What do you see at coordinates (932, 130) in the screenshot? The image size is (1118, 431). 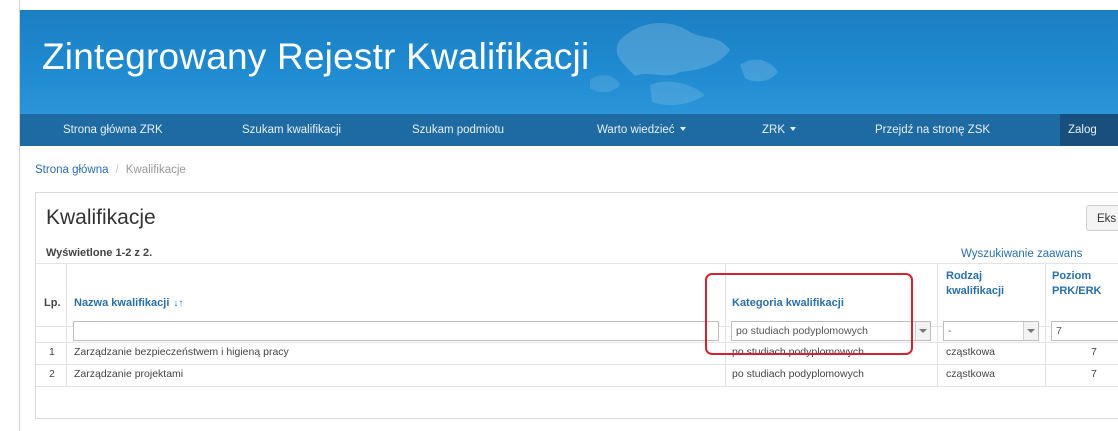 I see `nav-zsk-link: Przejdź na stronę ZSK` at bounding box center [932, 130].